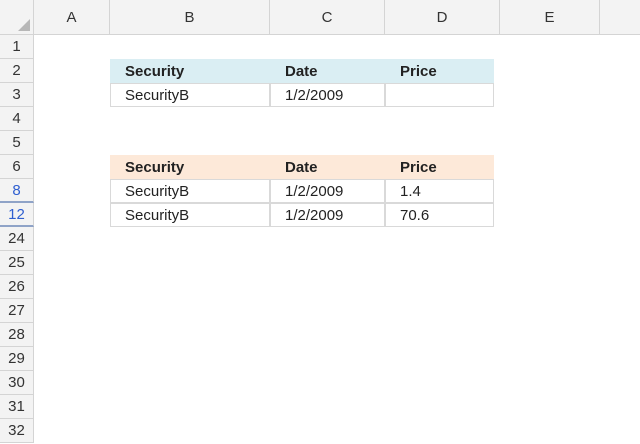  What do you see at coordinates (17, 167) in the screenshot?
I see `row-header: 6` at bounding box center [17, 167].